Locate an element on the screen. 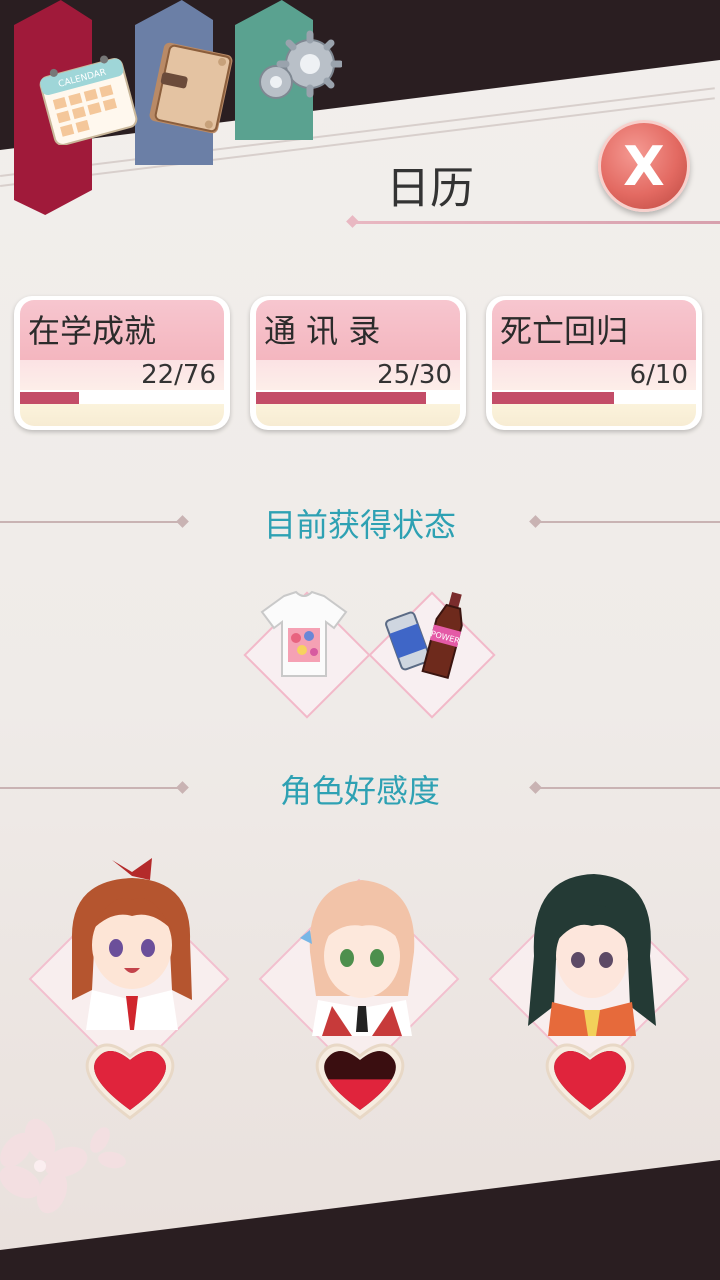 Image resolution: width=720 pixels, height=1280 pixels. status-section-title: 目前获得状态 is located at coordinates (359, 525).